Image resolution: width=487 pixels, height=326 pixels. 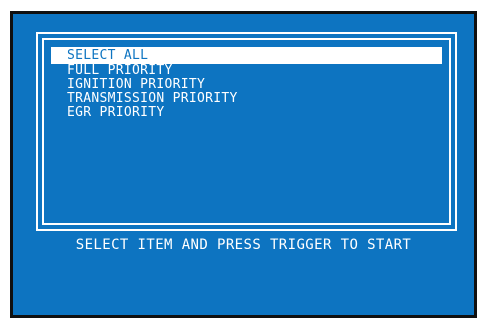 I want to click on menu-item-egr-priority: EGR PRIORITY, so click(x=246, y=113).